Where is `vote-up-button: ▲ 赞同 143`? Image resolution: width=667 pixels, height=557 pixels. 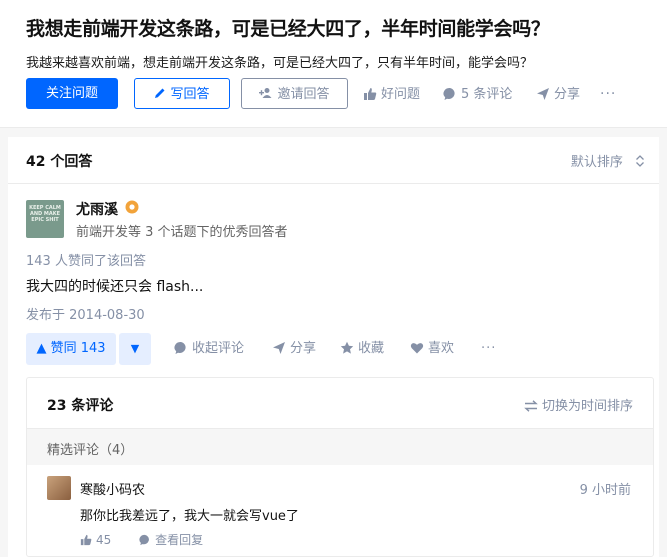 vote-up-button: ▲ 赞同 143 is located at coordinates (71, 349).